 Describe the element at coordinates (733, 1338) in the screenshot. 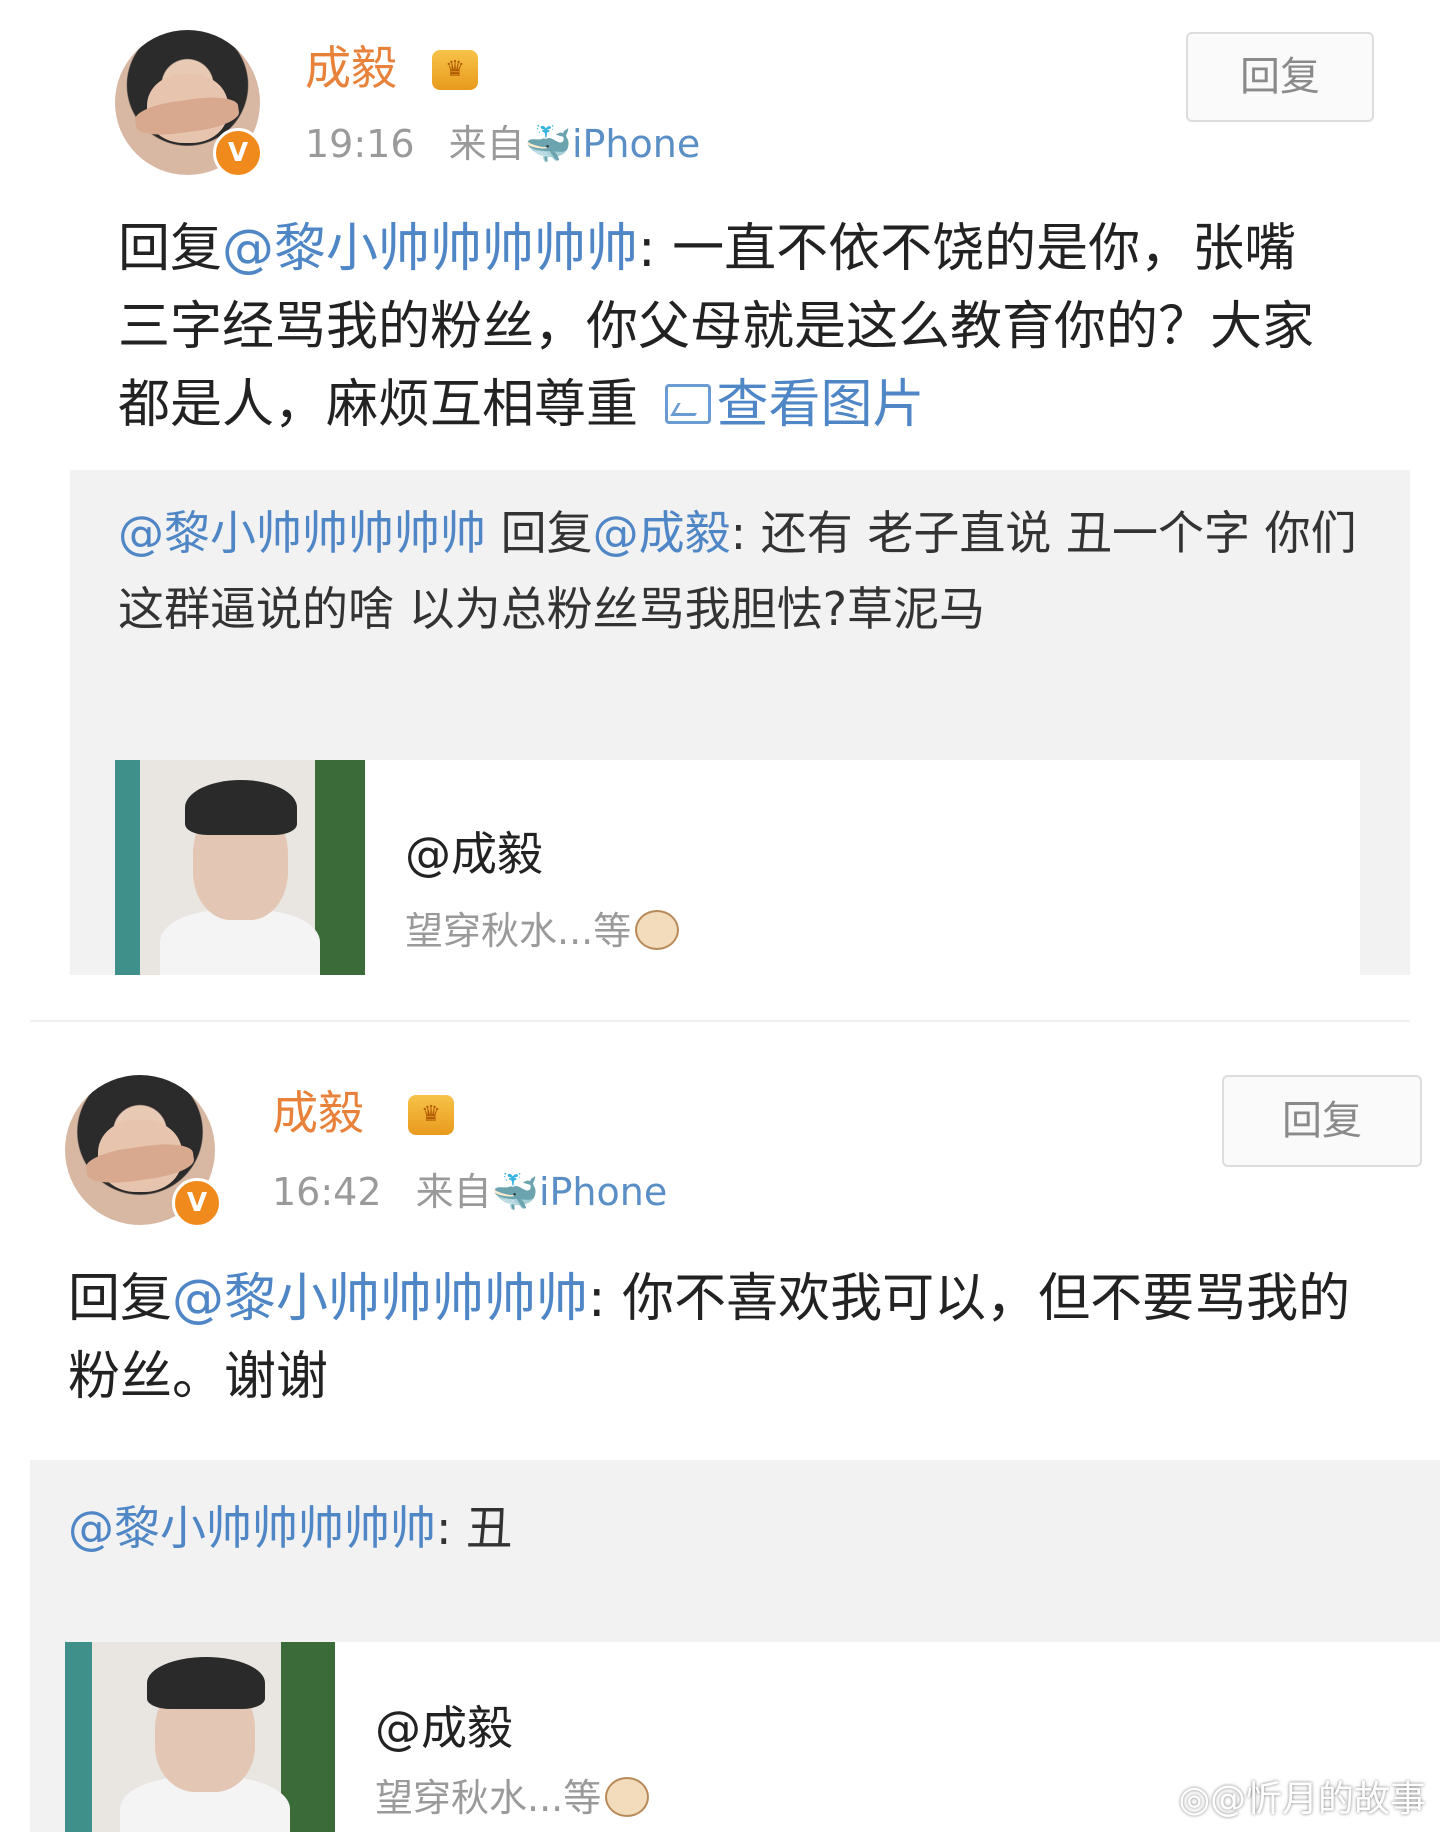

I see `reply-text: 回复@黎小帅帅帅帅帅: 你不喜欢我可以，但不要骂我的粉丝。谢谢` at that location.